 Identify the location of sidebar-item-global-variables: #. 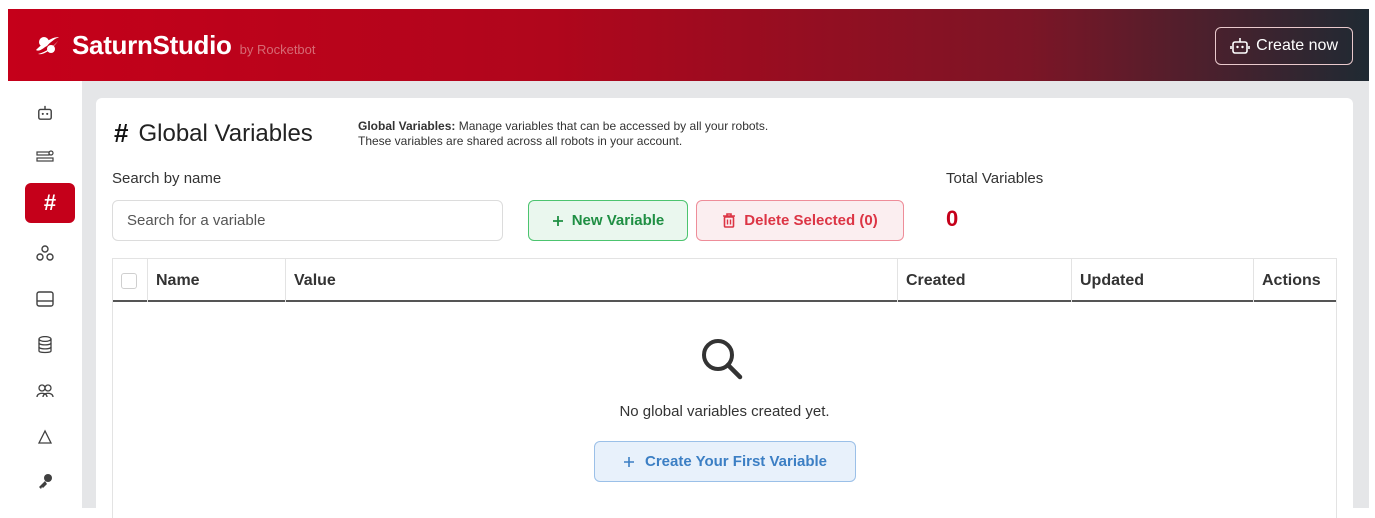
(50, 203).